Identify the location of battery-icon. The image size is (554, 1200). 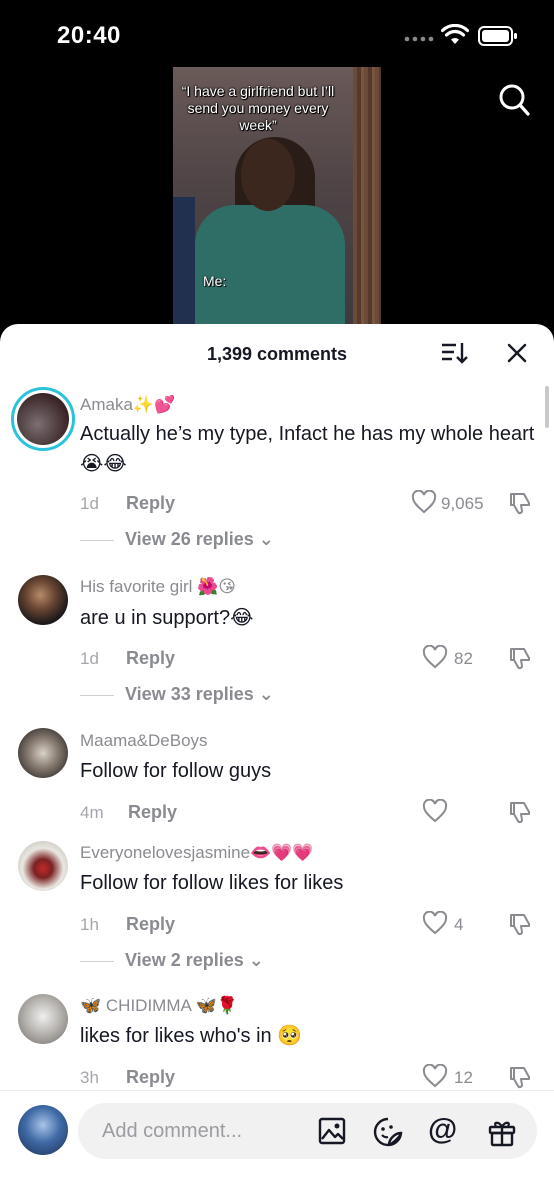
(497, 36).